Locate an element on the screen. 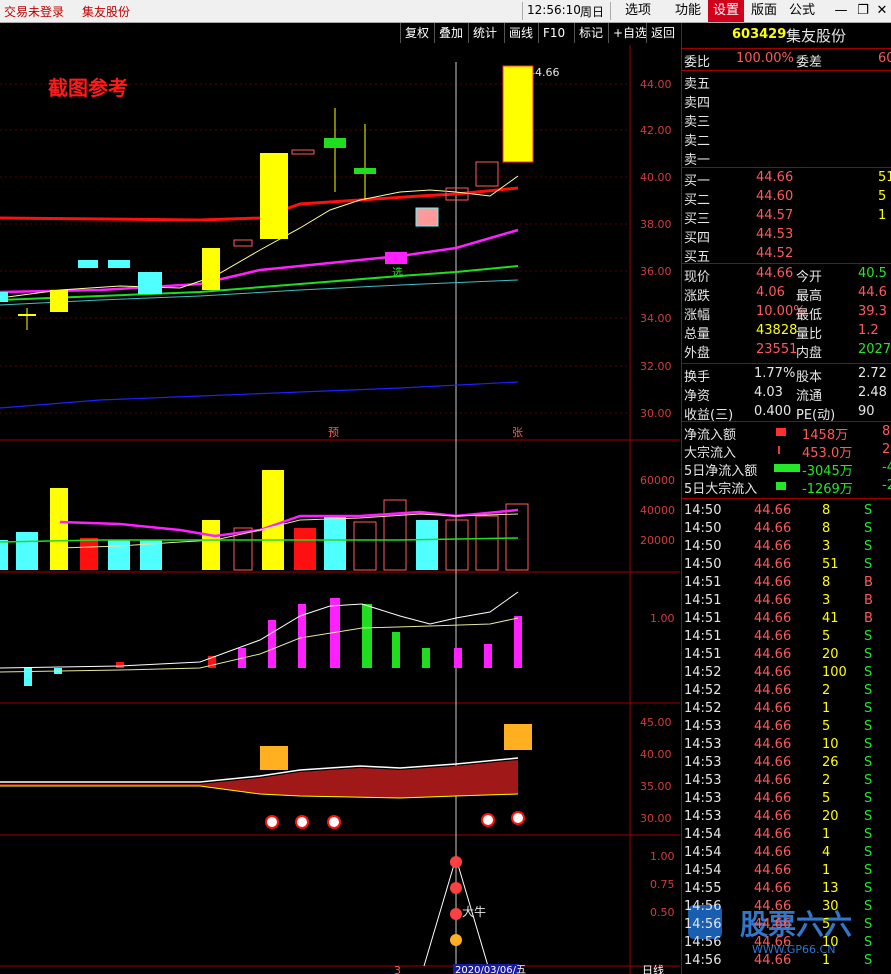 The image size is (891, 974). stock-header: 603429 集友股份 is located at coordinates (786, 36).